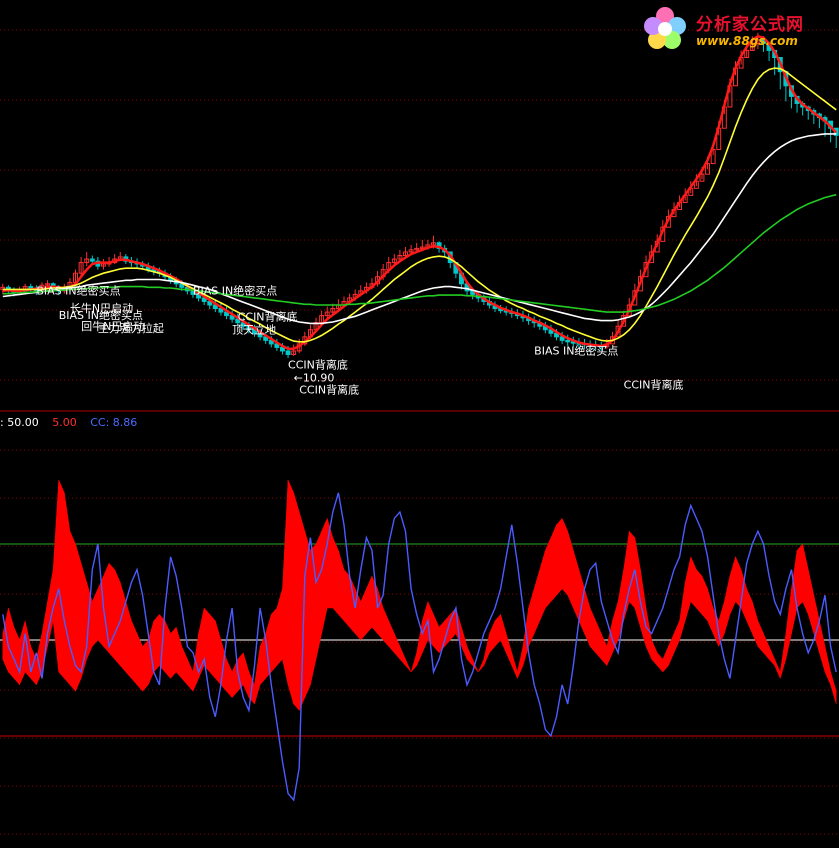  I want to click on site-logo: 分析家公式网 www.88gs.com, so click(739, 29).